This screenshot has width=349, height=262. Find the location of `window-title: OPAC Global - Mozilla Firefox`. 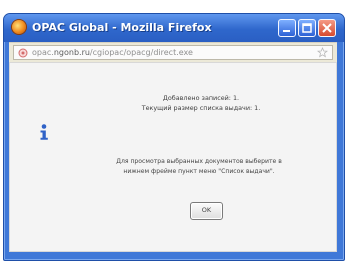

window-title: OPAC Global - Mozilla Firefox is located at coordinates (122, 27).